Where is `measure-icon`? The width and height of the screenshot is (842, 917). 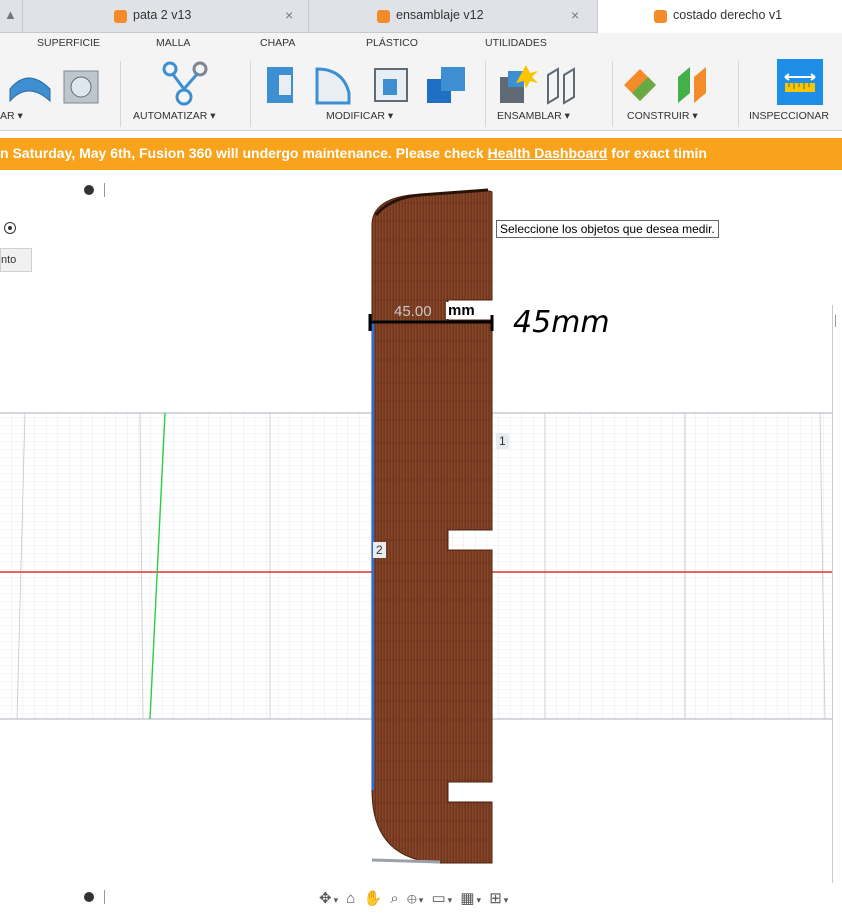
measure-icon is located at coordinates (800, 82).